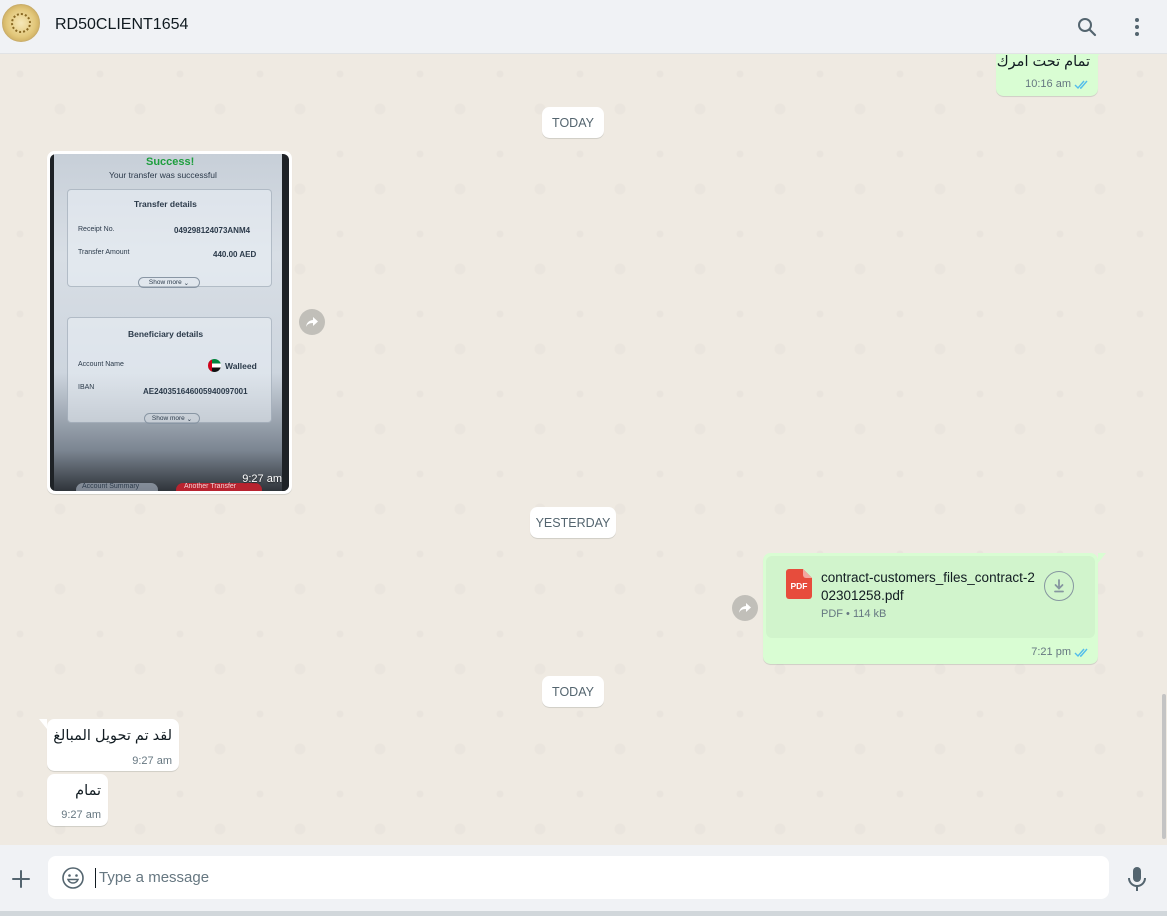 The image size is (1167, 916). I want to click on message-text: تمام, so click(88, 791).